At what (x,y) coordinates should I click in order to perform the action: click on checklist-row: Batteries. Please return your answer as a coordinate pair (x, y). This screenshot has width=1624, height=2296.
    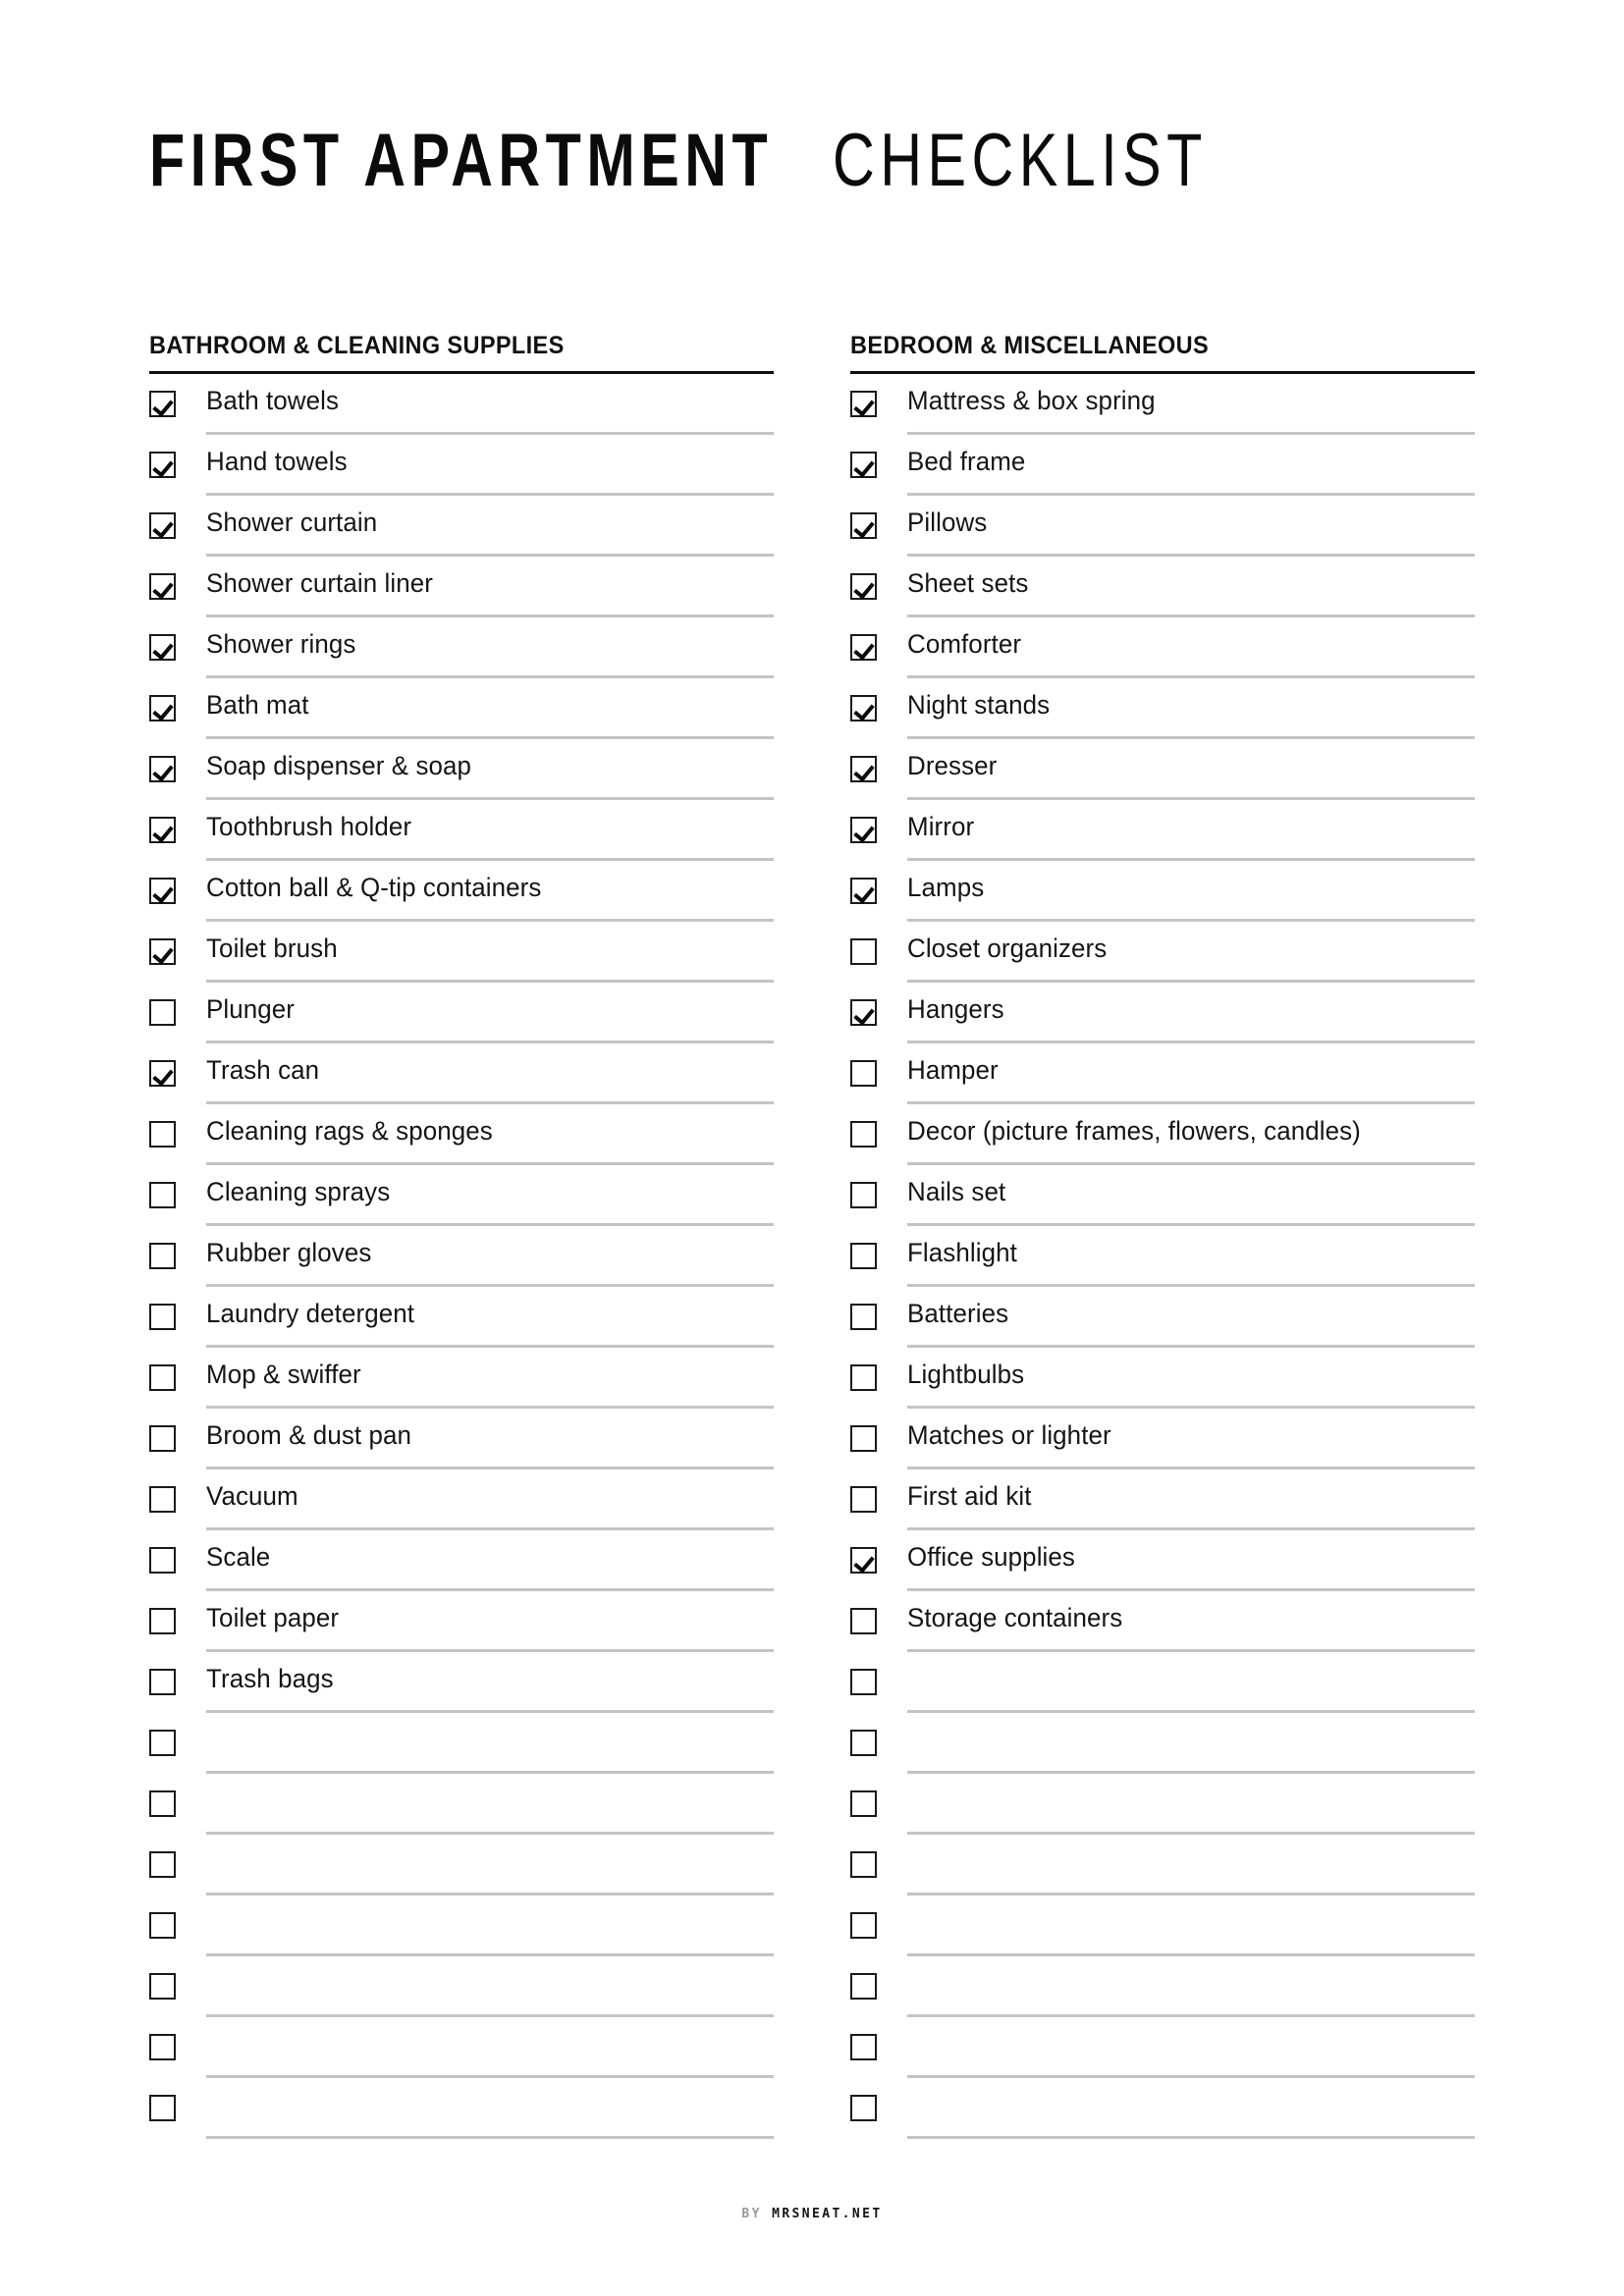
    Looking at the image, I should click on (1162, 1318).